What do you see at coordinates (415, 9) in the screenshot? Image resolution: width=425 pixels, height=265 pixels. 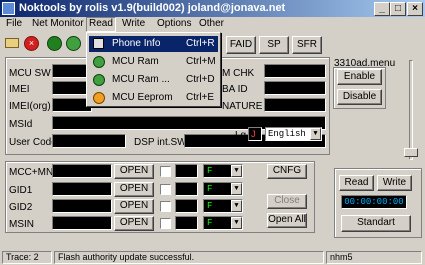 I see `close-button: ×` at bounding box center [415, 9].